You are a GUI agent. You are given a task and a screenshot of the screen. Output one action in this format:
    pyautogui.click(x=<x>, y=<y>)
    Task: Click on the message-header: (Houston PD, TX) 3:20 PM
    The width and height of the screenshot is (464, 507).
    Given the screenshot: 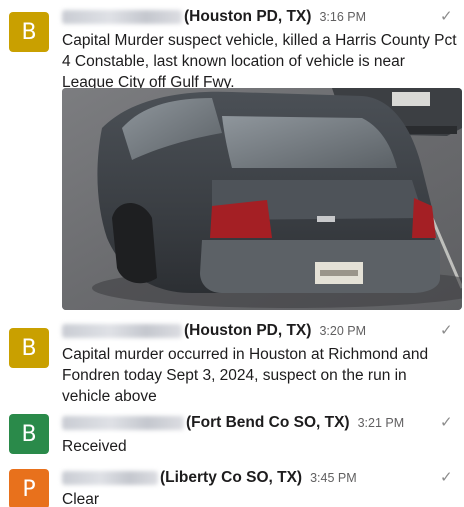 What is the action you would take?
    pyautogui.click(x=214, y=331)
    